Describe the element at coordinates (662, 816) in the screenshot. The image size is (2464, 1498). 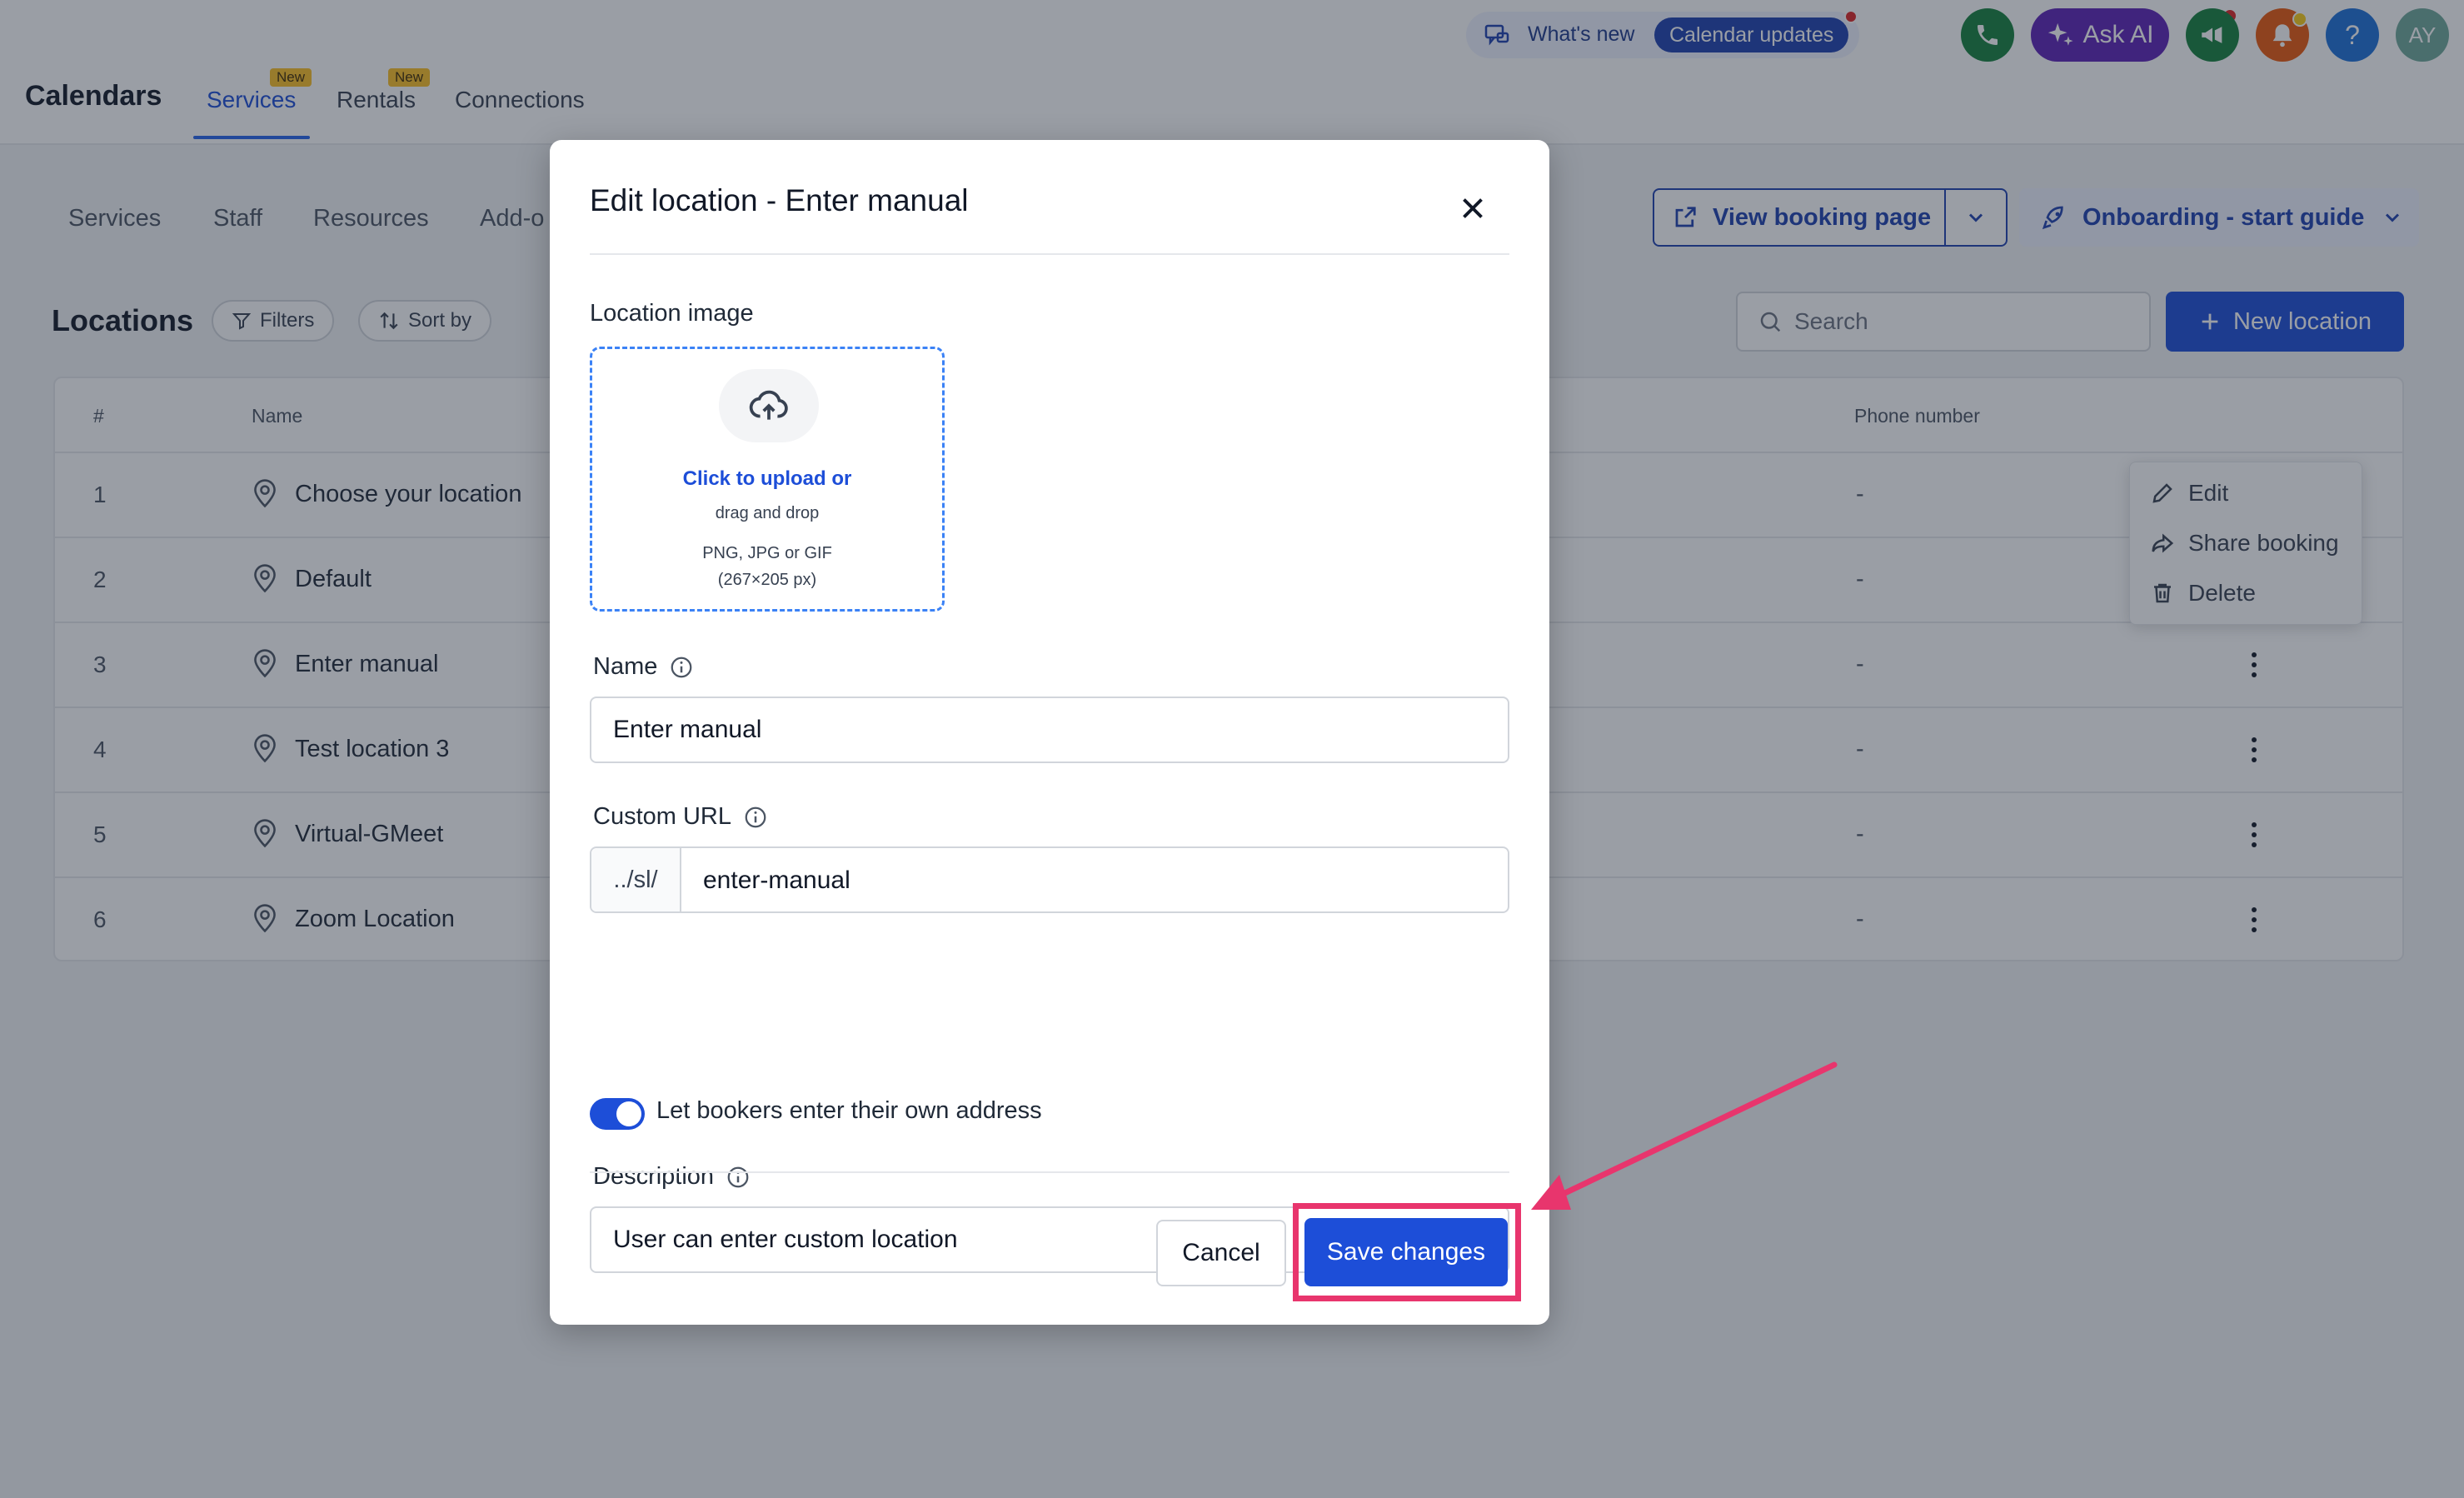
I see `custom-url-label-text: Custom URL` at that location.